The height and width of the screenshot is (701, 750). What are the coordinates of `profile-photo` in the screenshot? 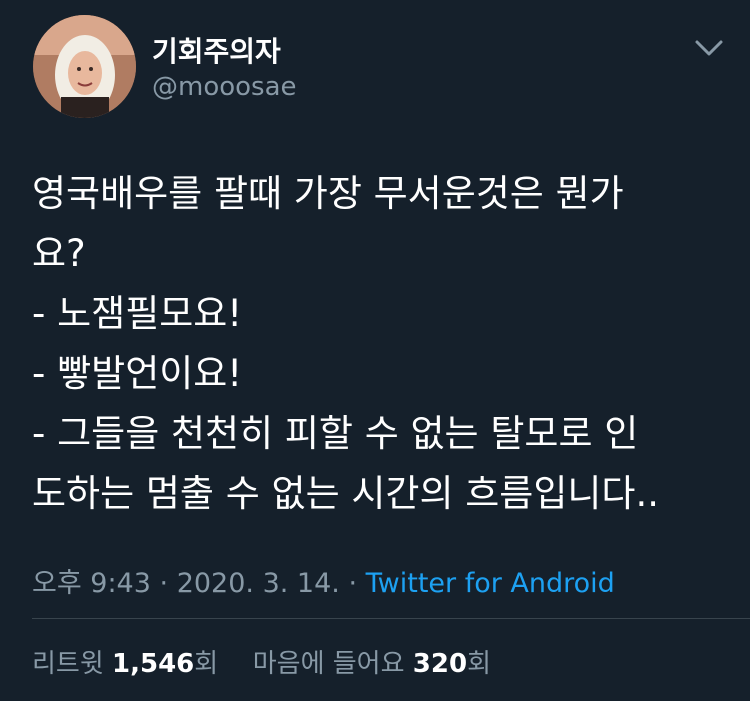 It's located at (84, 66).